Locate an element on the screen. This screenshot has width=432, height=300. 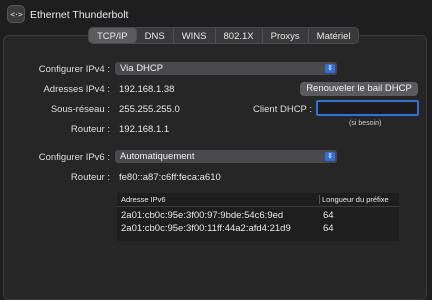
configure-ipv6-popup: Automatiquement ⇕ is located at coordinates (226, 156).